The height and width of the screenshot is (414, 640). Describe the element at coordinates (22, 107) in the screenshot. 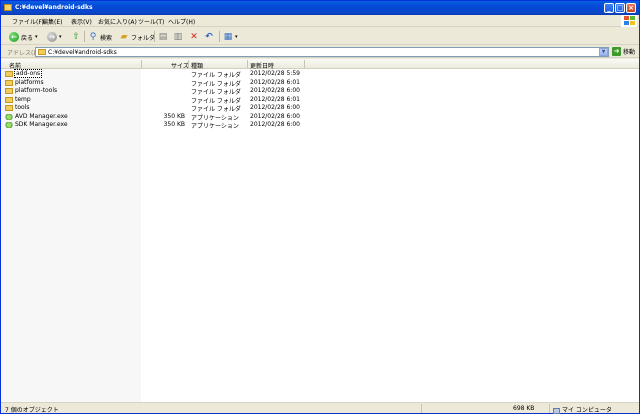

I see `file-name: tools` at that location.